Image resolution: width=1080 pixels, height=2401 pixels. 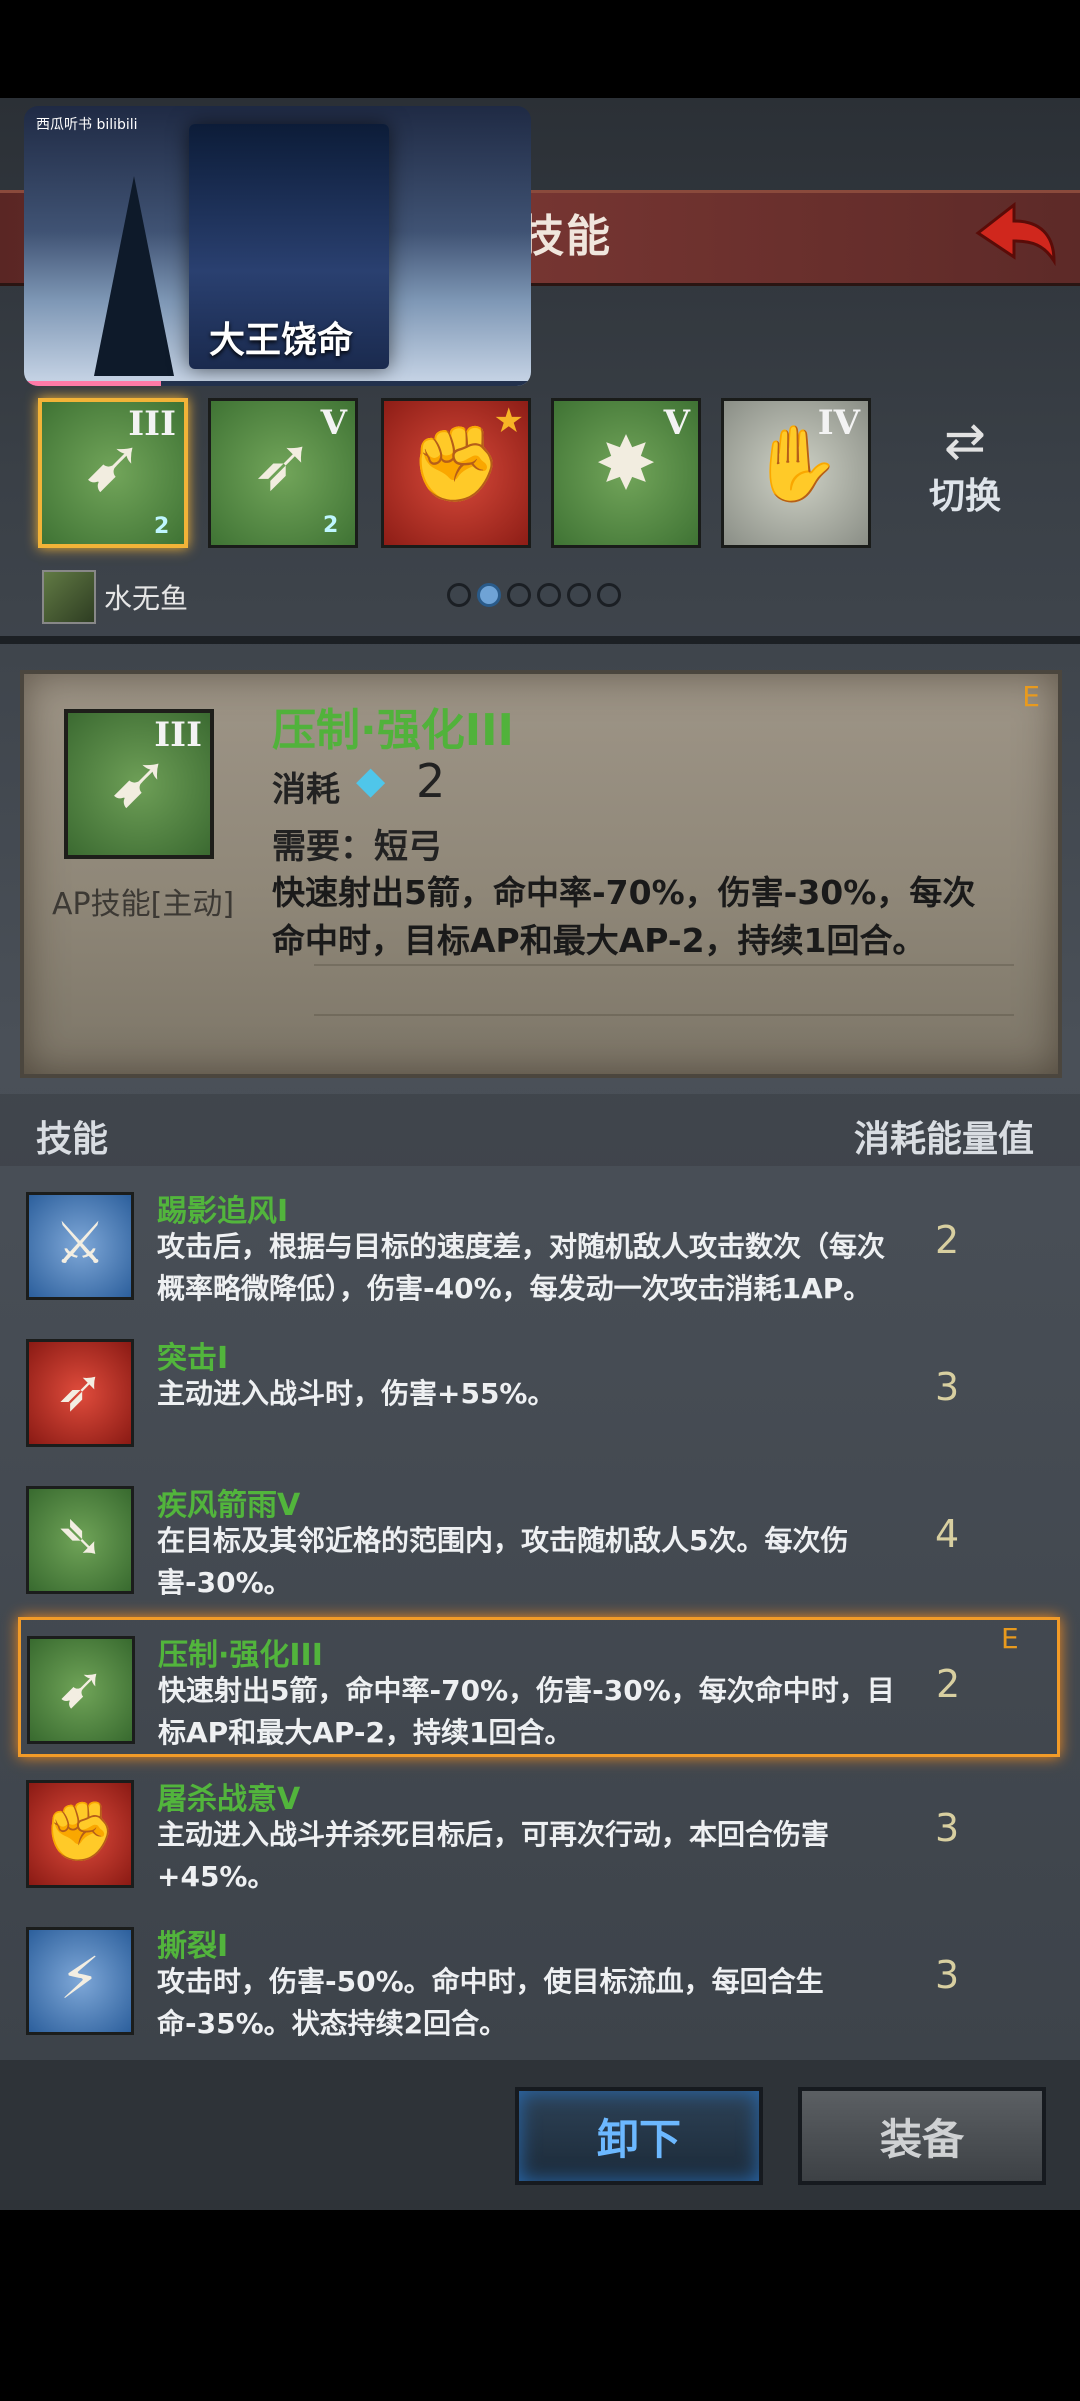 What do you see at coordinates (223, 1211) in the screenshot?
I see `skill-name: 踢影追风I` at bounding box center [223, 1211].